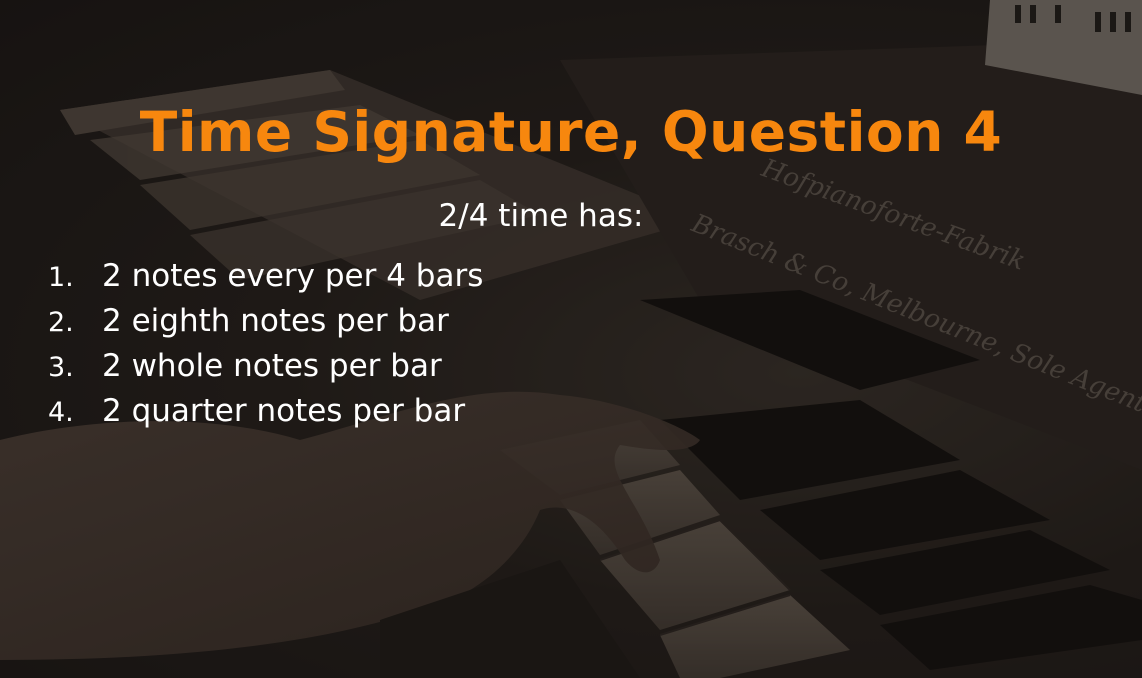 This screenshot has width=1142, height=678. I want to click on option-number: 2., so click(61, 322).